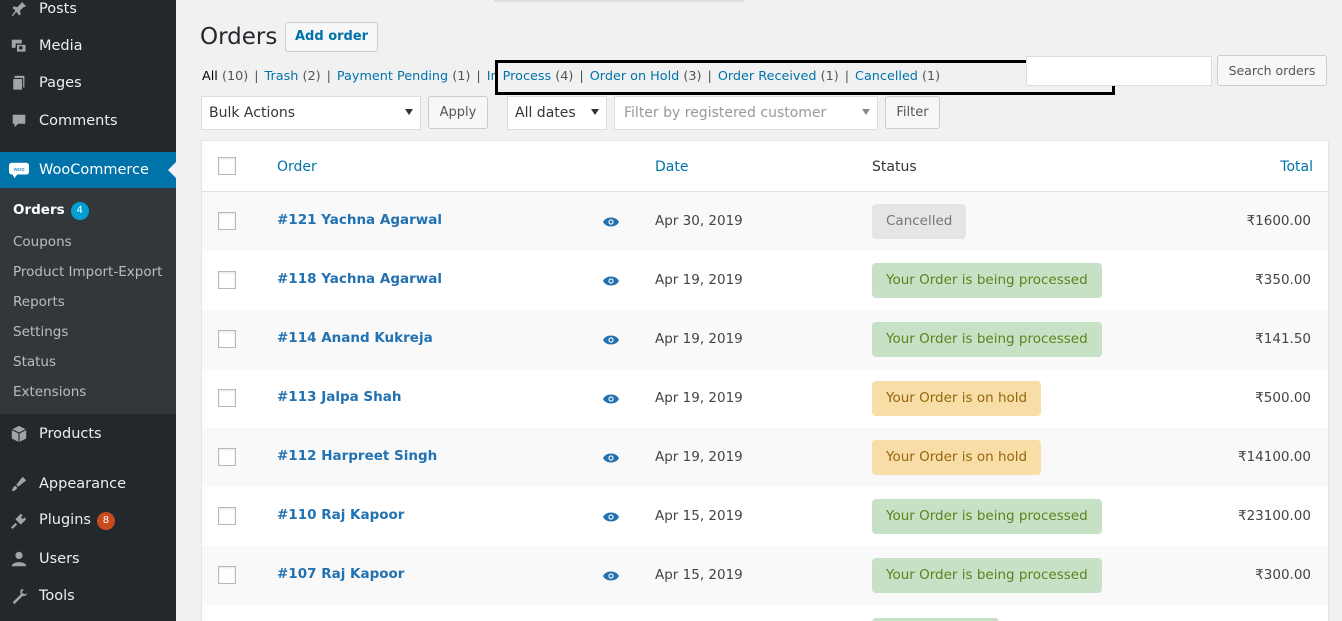  What do you see at coordinates (19, 559) in the screenshot?
I see `users-icon` at bounding box center [19, 559].